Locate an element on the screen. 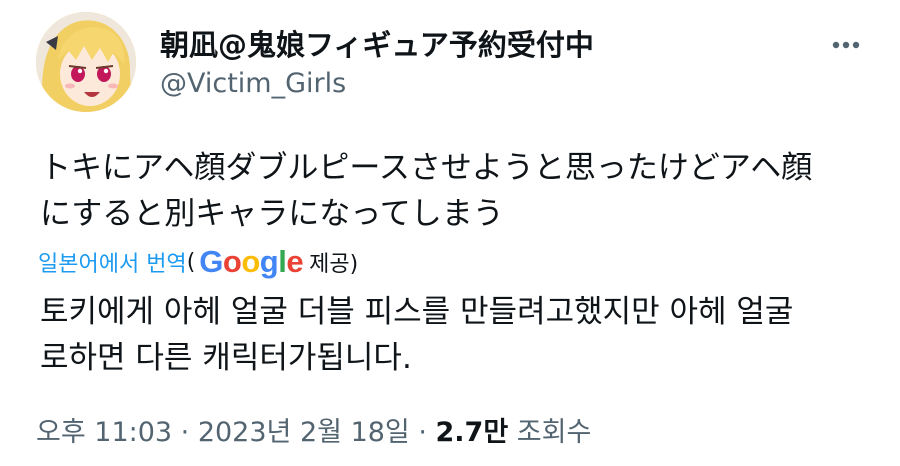 This screenshot has height=466, width=900. tweet-meta: 오후 11:03 · 2023년 2월 18일 · 2.7만 조회수 is located at coordinates (313, 429).